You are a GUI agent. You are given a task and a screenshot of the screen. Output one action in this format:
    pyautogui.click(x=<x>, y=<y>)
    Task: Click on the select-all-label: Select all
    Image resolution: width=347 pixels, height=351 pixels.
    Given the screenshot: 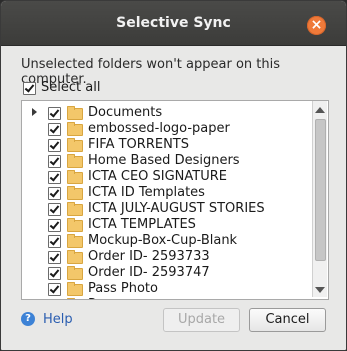 What is the action you would take?
    pyautogui.click(x=70, y=87)
    